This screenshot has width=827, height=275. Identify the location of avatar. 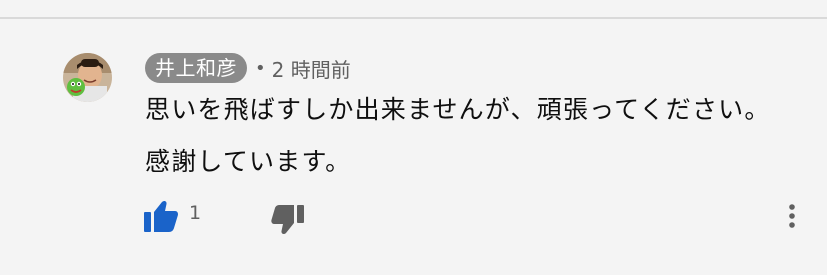
(87, 77).